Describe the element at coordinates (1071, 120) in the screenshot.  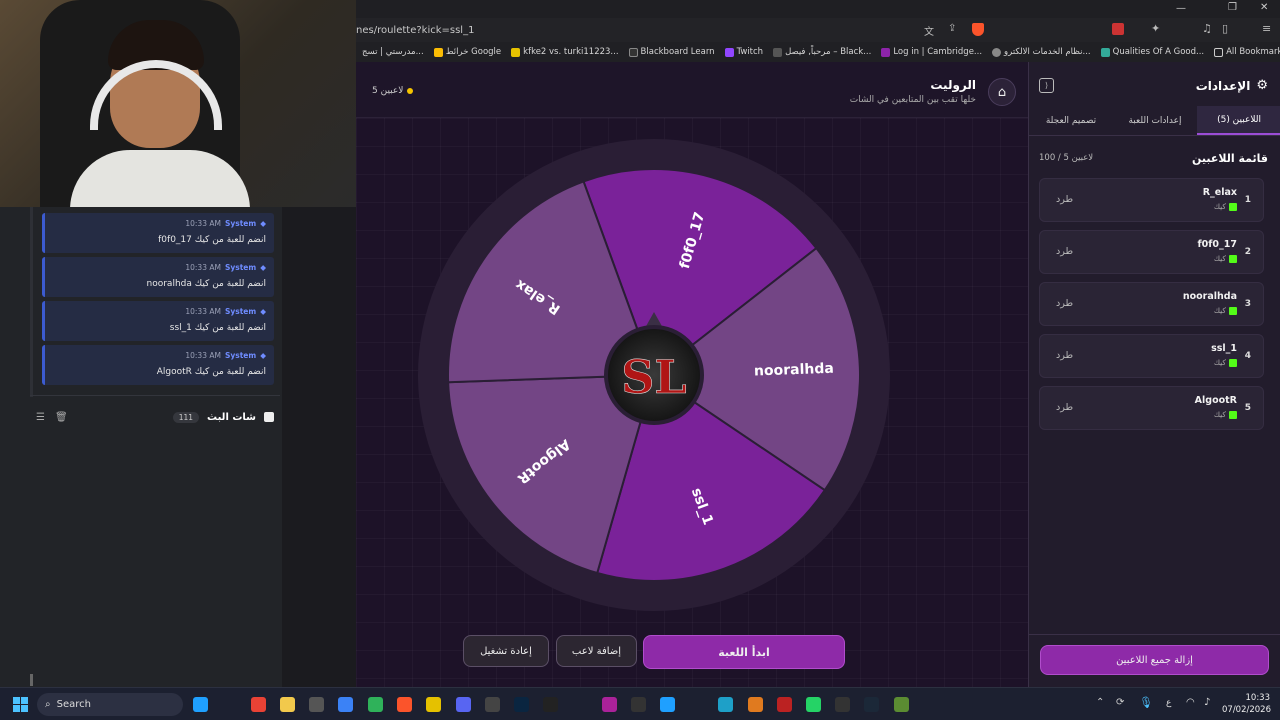
I see `tab-wheel-design: تصميم العجلة` at that location.